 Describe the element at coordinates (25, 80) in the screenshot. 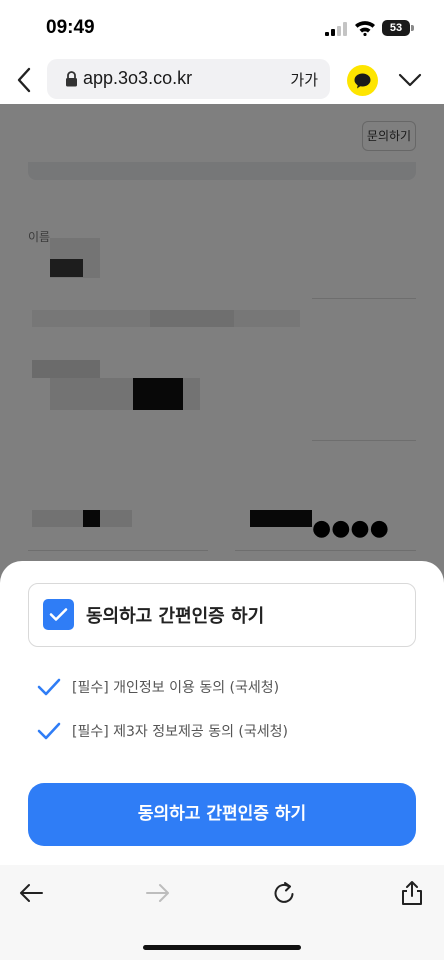

I see `back-chevron-icon` at that location.